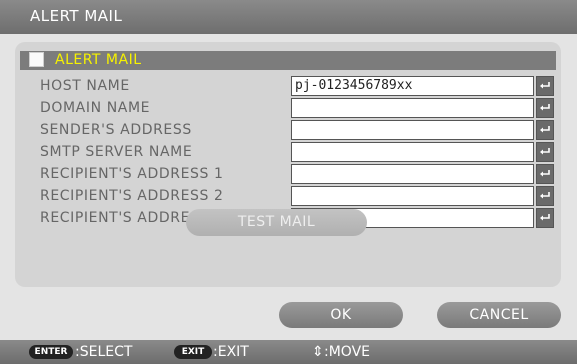 The height and width of the screenshot is (364, 577). I want to click on recipient-address-2-input, so click(412, 196).